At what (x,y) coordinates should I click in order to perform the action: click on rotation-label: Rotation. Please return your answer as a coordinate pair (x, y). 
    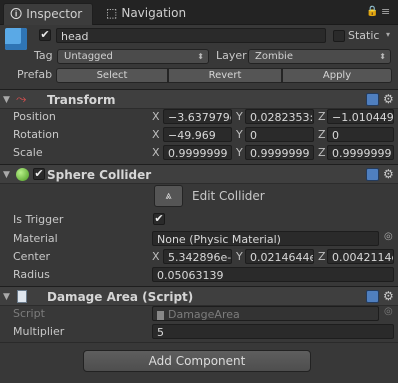
    Looking at the image, I should click on (36, 134).